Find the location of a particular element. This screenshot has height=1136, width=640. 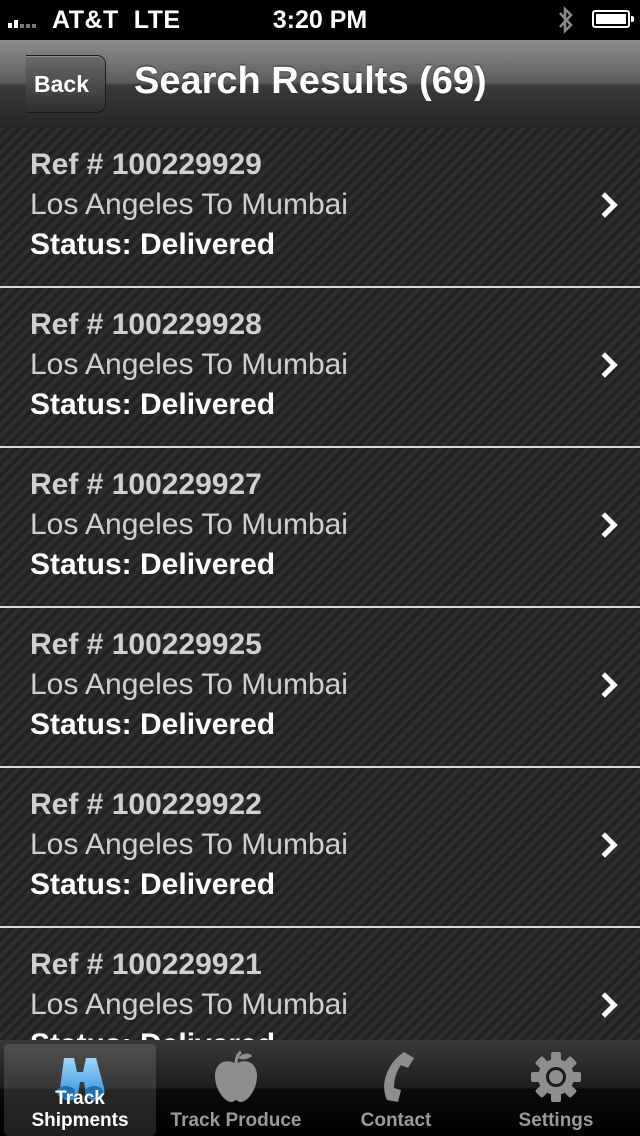

gear-icon is located at coordinates (556, 1079).